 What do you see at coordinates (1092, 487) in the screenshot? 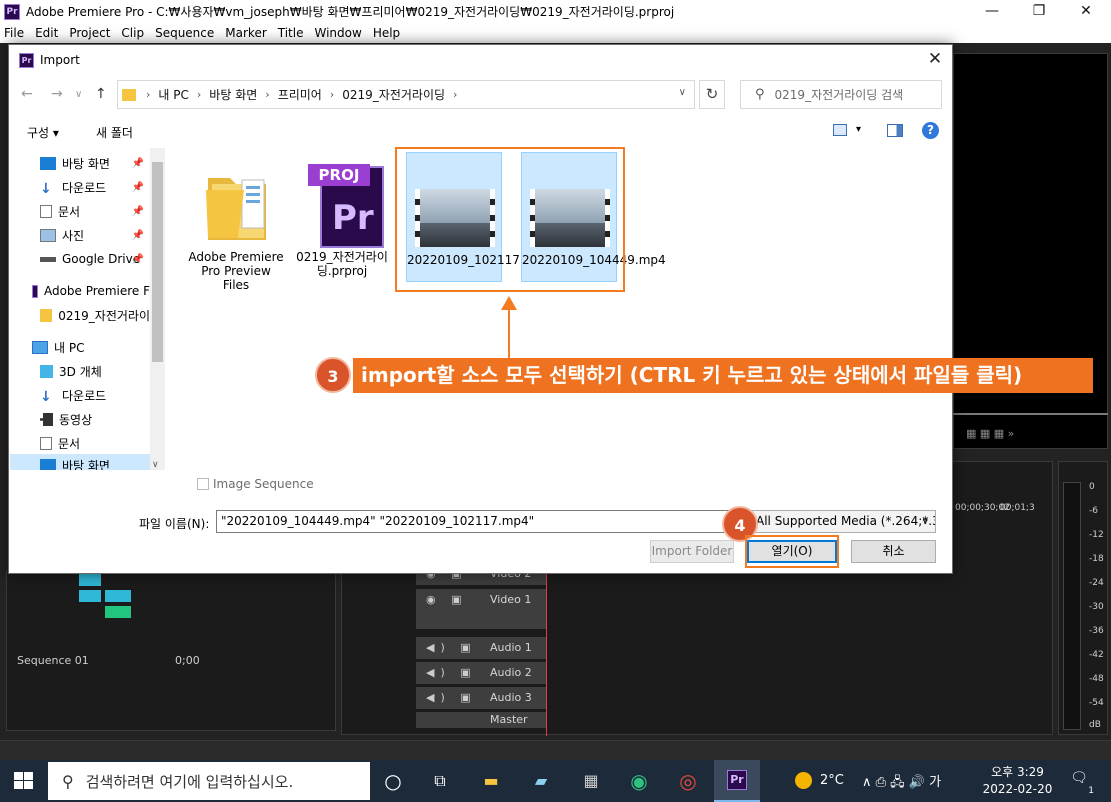
I see `meter-label: 0` at bounding box center [1092, 487].